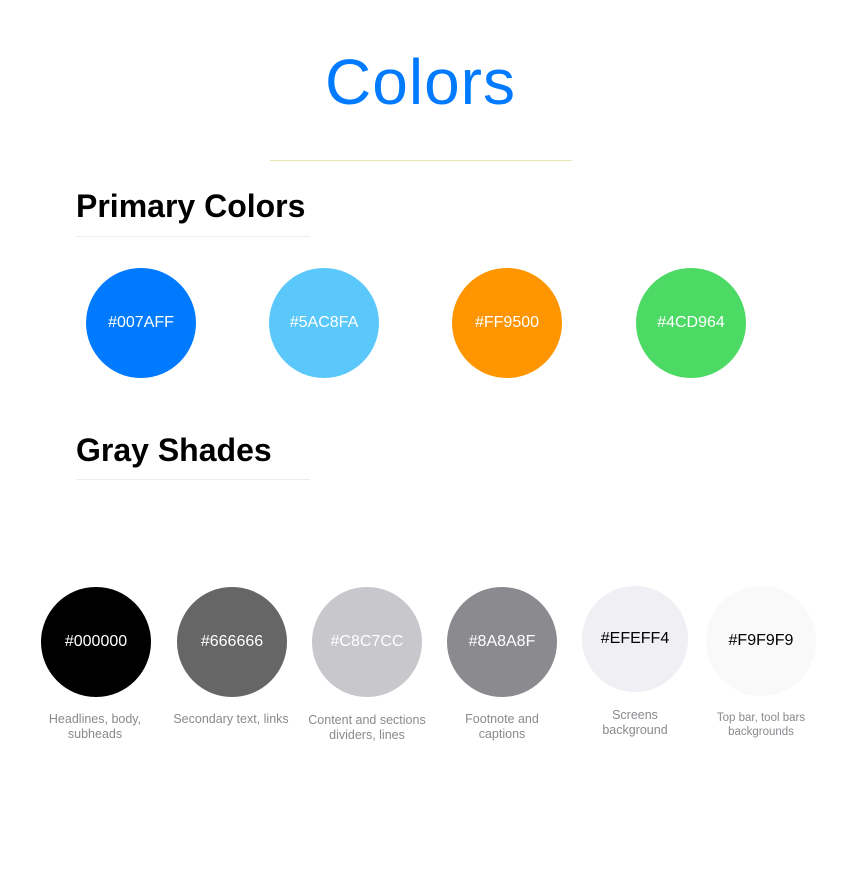 This screenshot has height=882, width=841. I want to click on gray-shades-heading: Gray Shades, so click(174, 450).